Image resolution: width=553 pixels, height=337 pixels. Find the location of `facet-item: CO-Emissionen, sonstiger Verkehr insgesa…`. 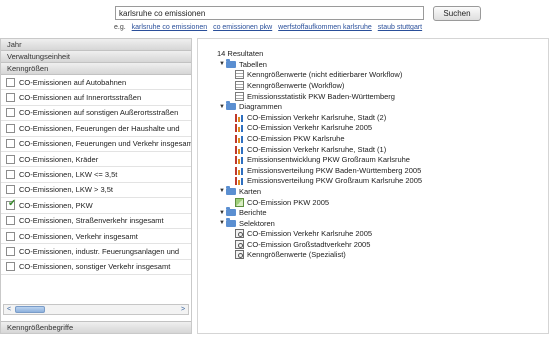

facet-item: CO-Emissionen, sonstiger Verkehr insgesa… is located at coordinates (96, 268).